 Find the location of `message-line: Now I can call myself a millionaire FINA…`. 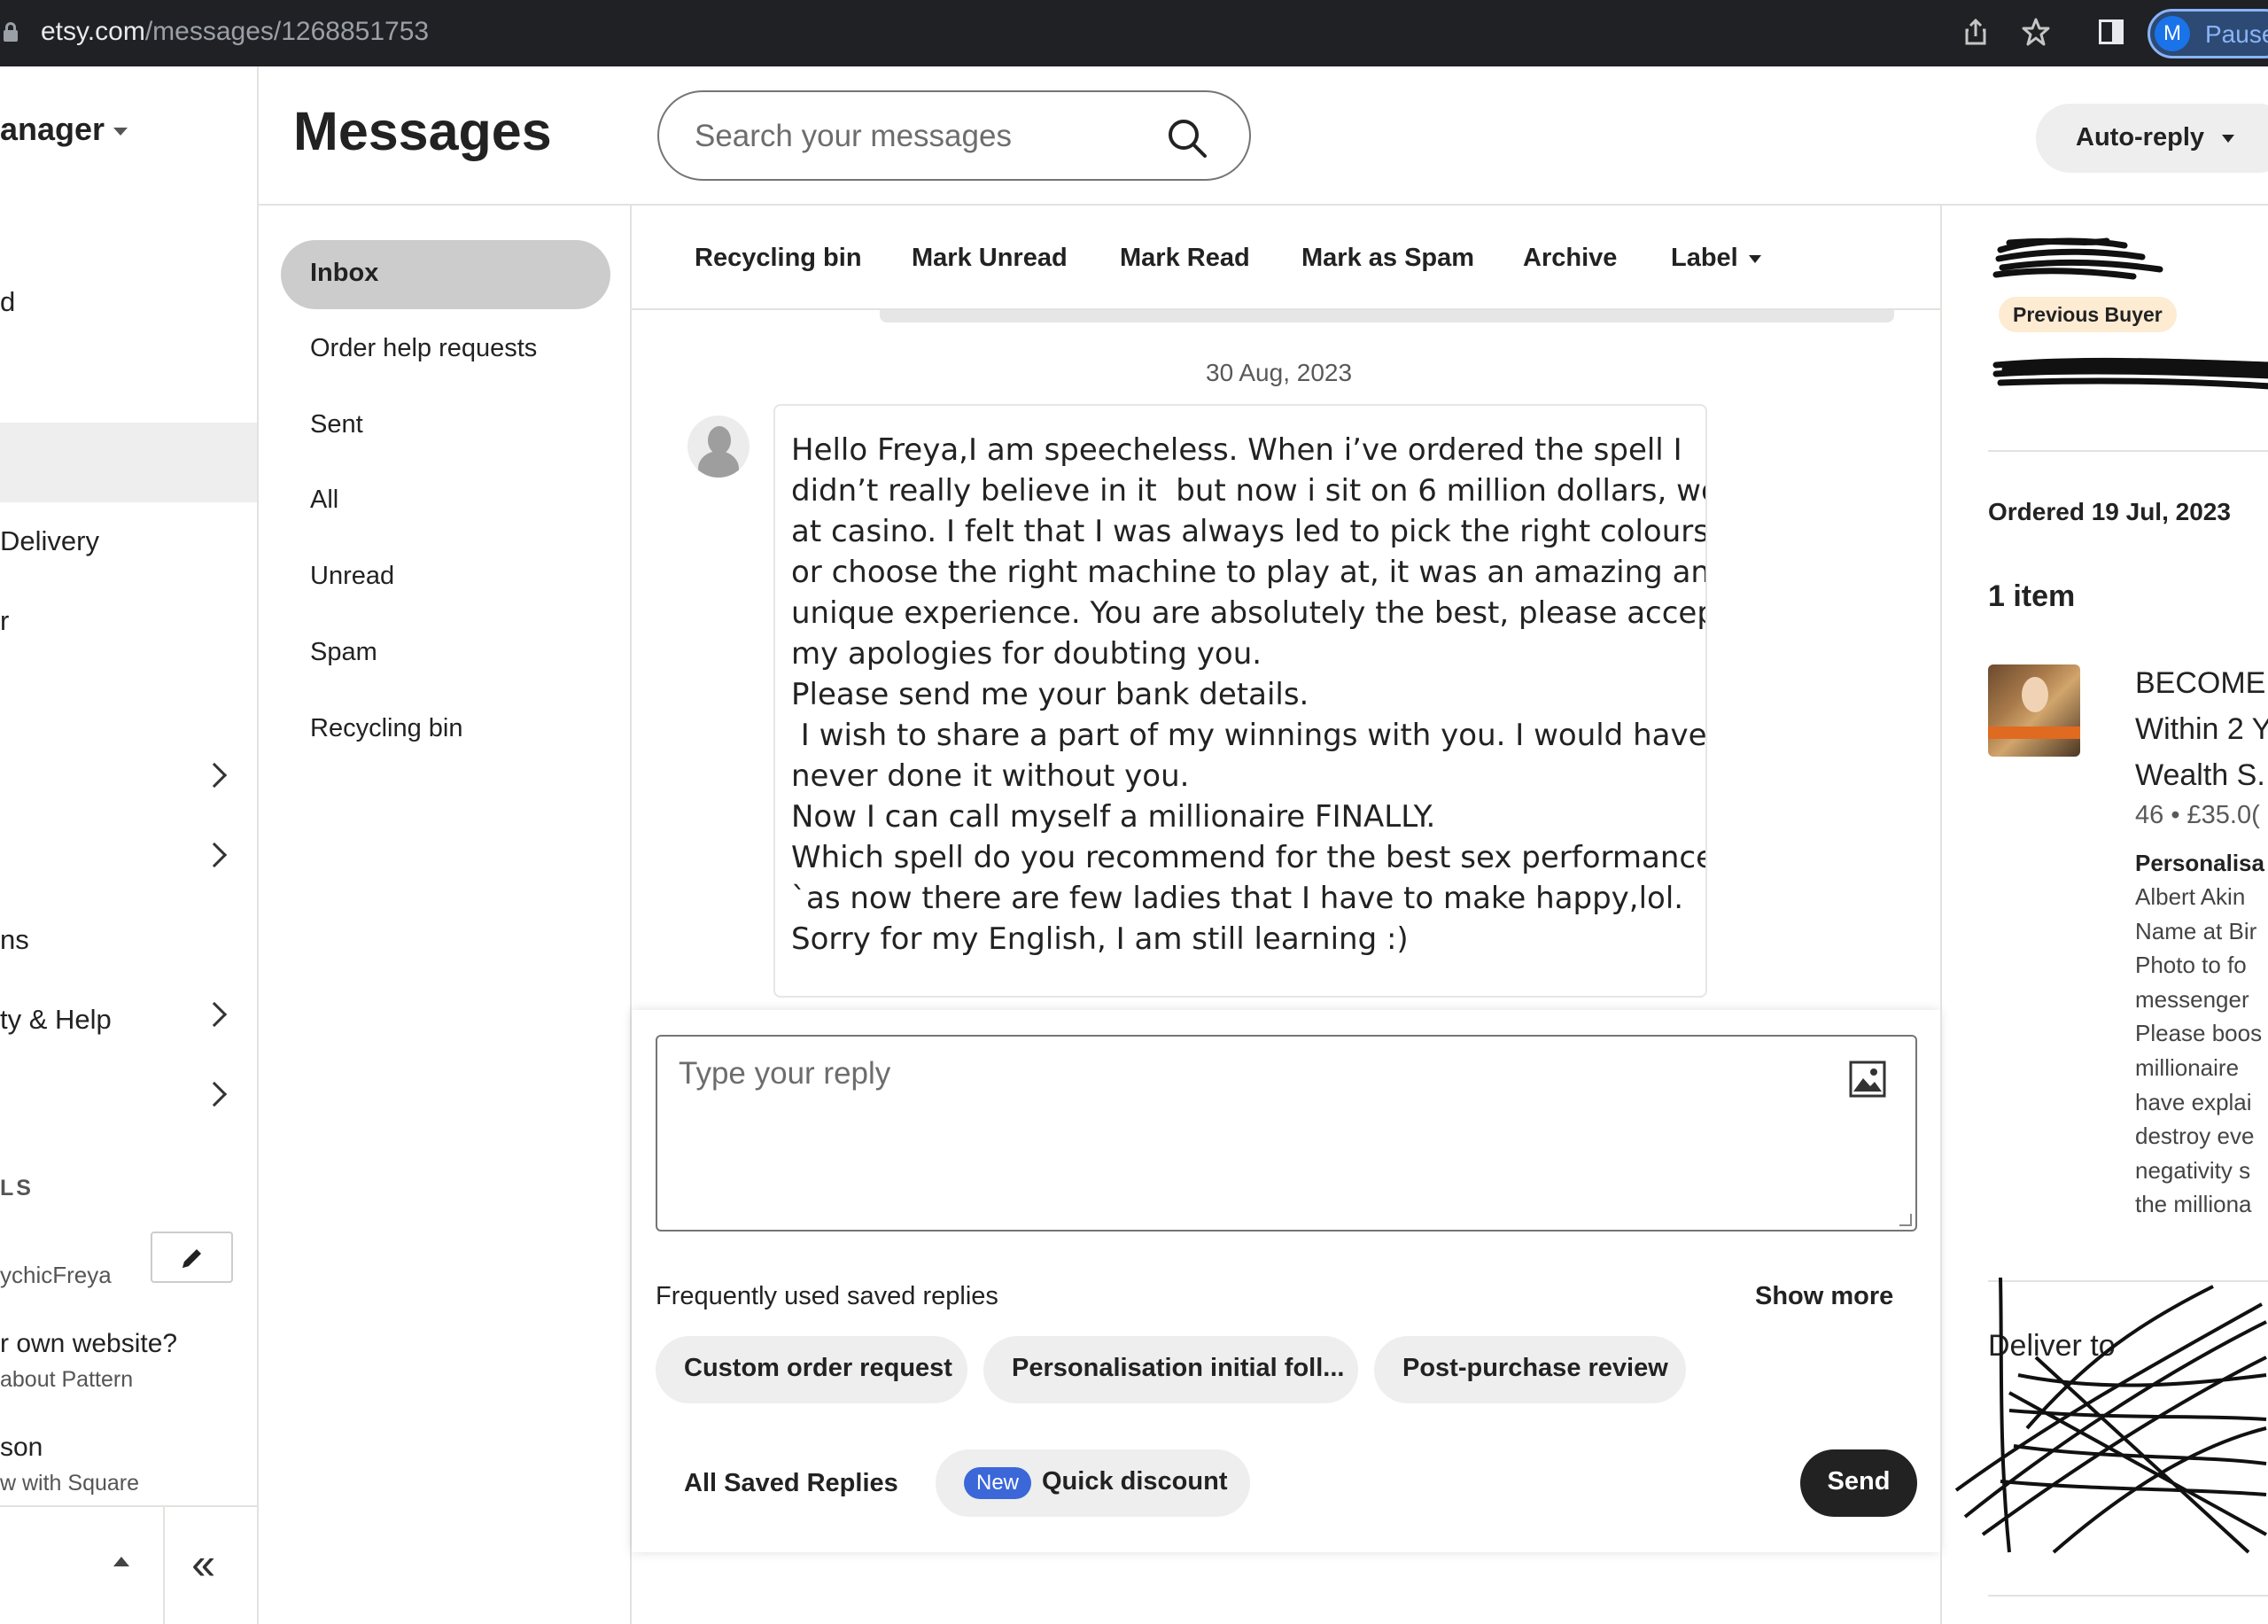

message-line: Now I can call myself a millionaire FINA… is located at coordinates (1113, 817).